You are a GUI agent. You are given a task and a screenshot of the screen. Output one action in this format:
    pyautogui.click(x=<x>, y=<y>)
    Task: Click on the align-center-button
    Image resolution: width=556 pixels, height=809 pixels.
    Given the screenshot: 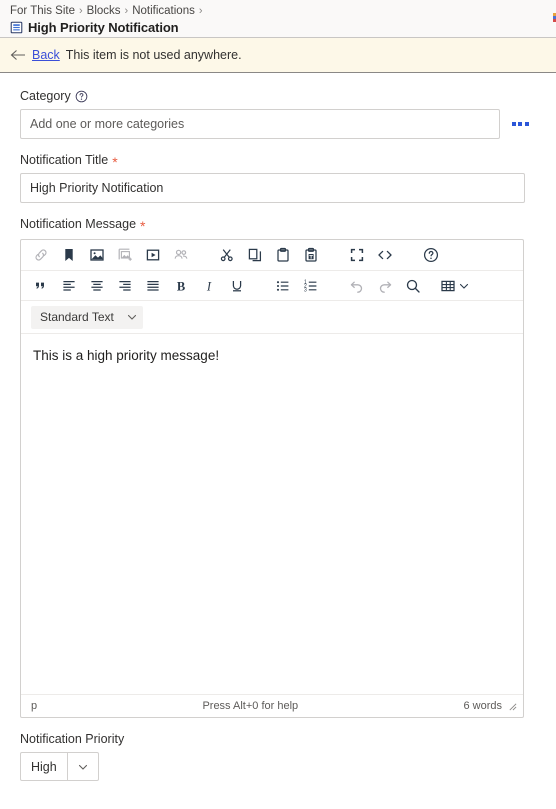 What is the action you would take?
    pyautogui.click(x=97, y=286)
    